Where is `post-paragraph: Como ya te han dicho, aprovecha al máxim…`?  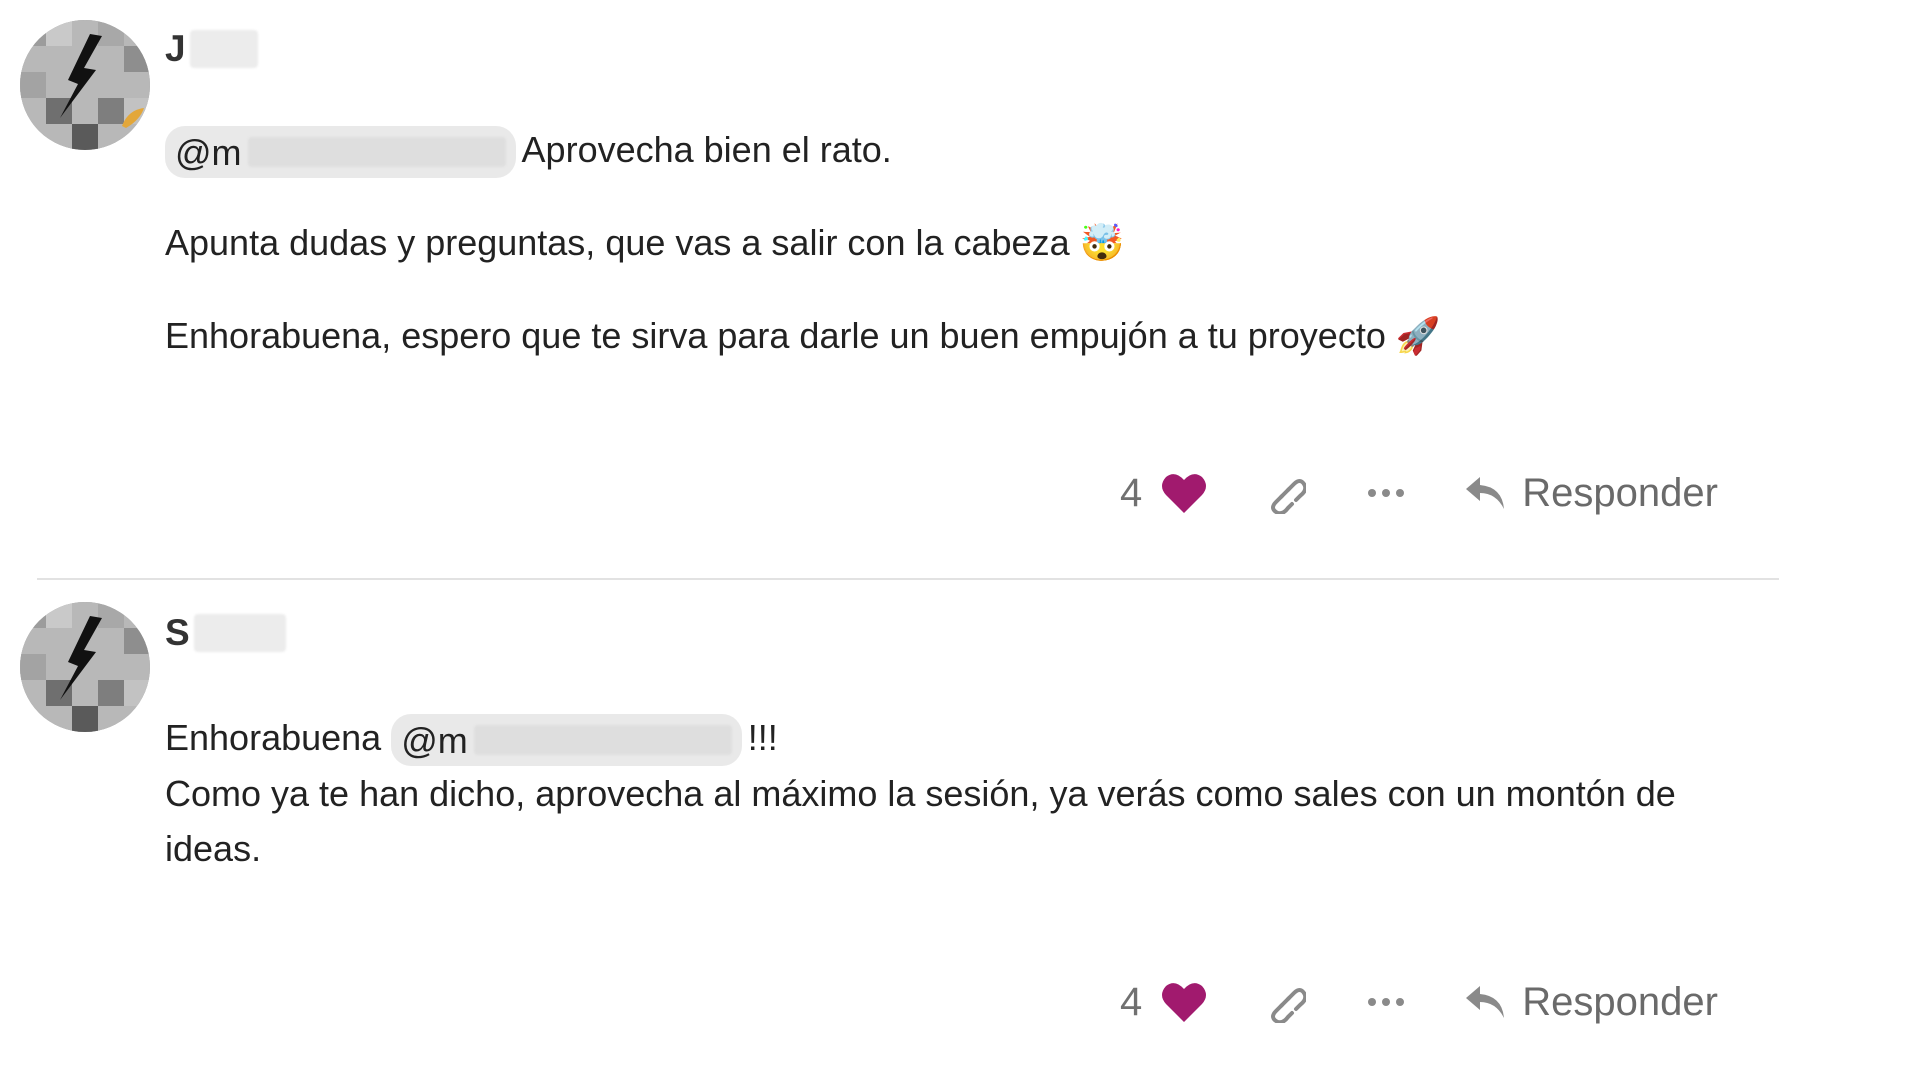 post-paragraph: Como ya te han dicho, aprovecha al máxim… is located at coordinates (945, 821).